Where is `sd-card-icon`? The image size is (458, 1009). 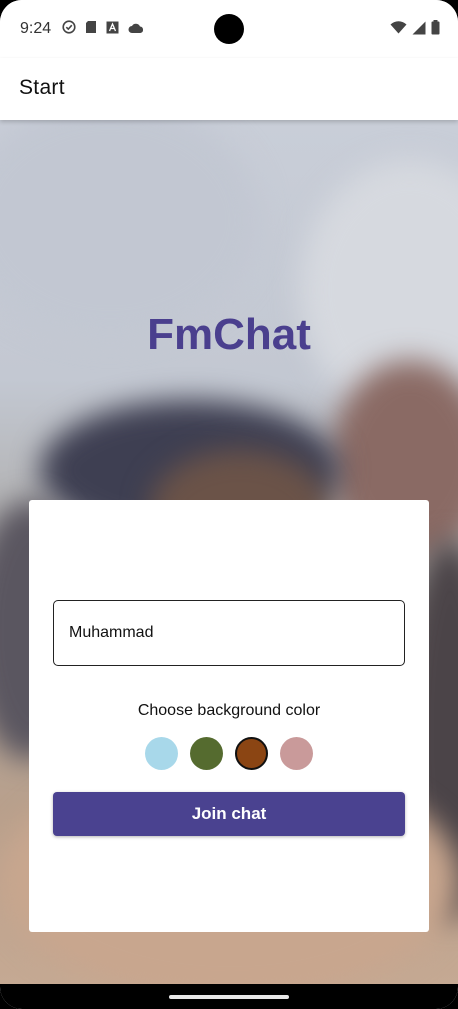 sd-card-icon is located at coordinates (91, 29).